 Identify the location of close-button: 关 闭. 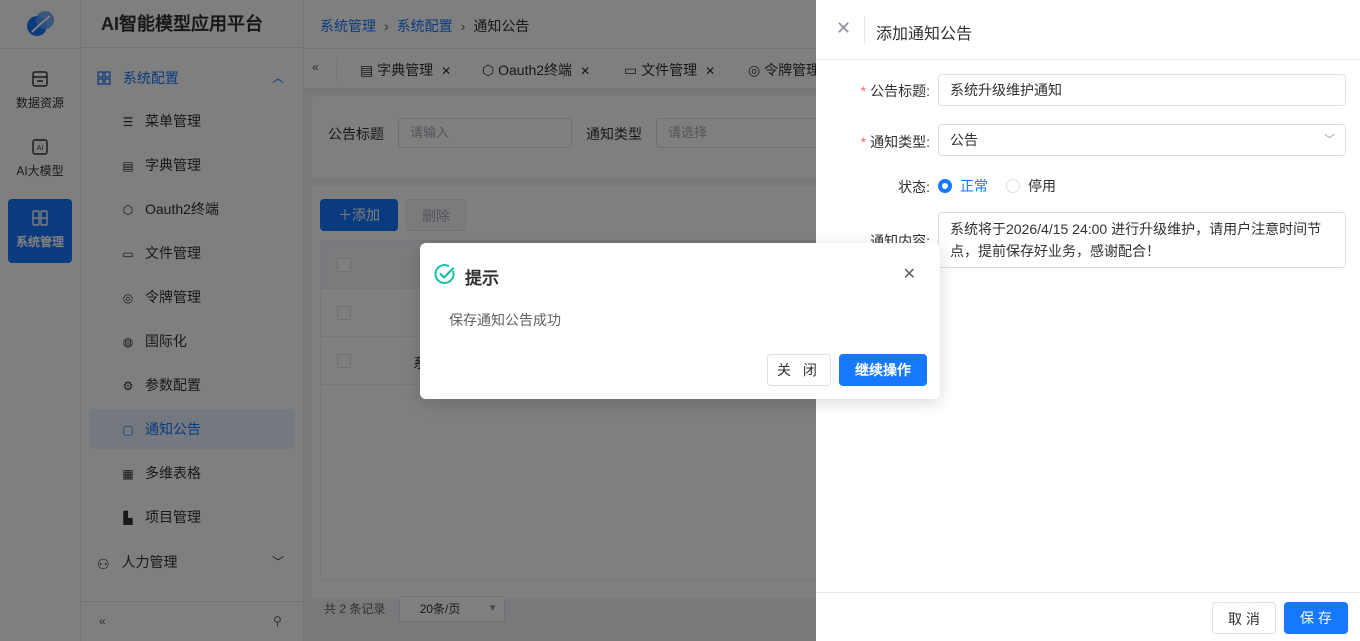
(799, 370).